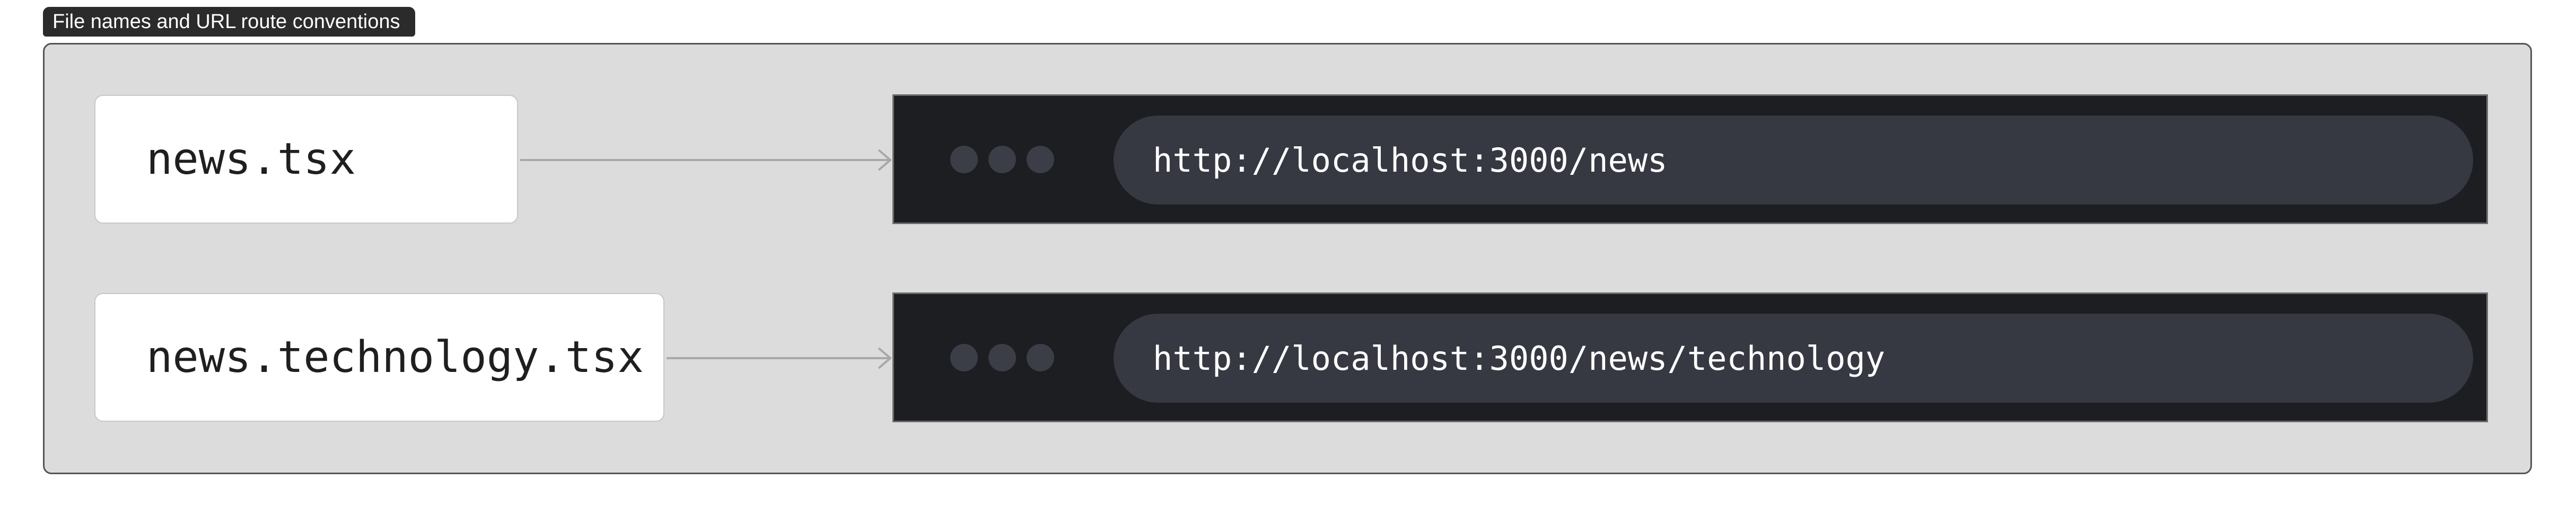 The height and width of the screenshot is (515, 2576). Describe the element at coordinates (1410, 160) in the screenshot. I see `url-text: http://localhost:3000/news` at that location.